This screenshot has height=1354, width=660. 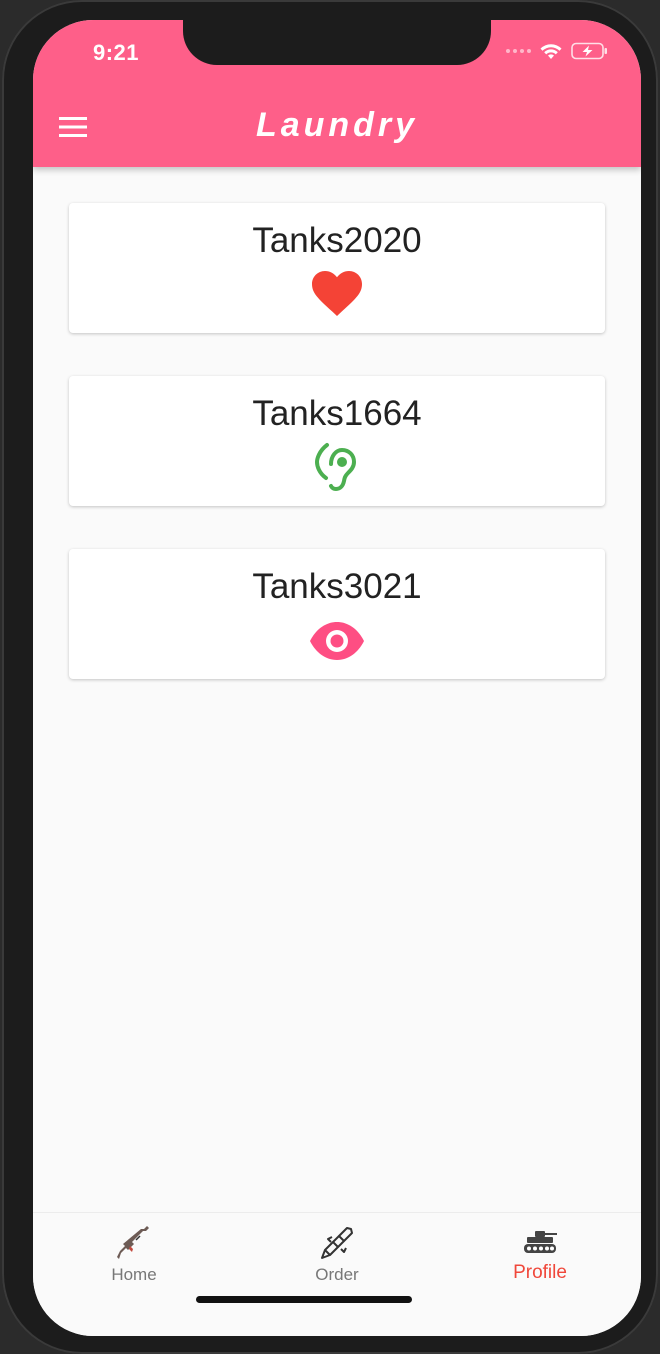 I want to click on nav-item-home: Home, so click(x=134, y=1258).